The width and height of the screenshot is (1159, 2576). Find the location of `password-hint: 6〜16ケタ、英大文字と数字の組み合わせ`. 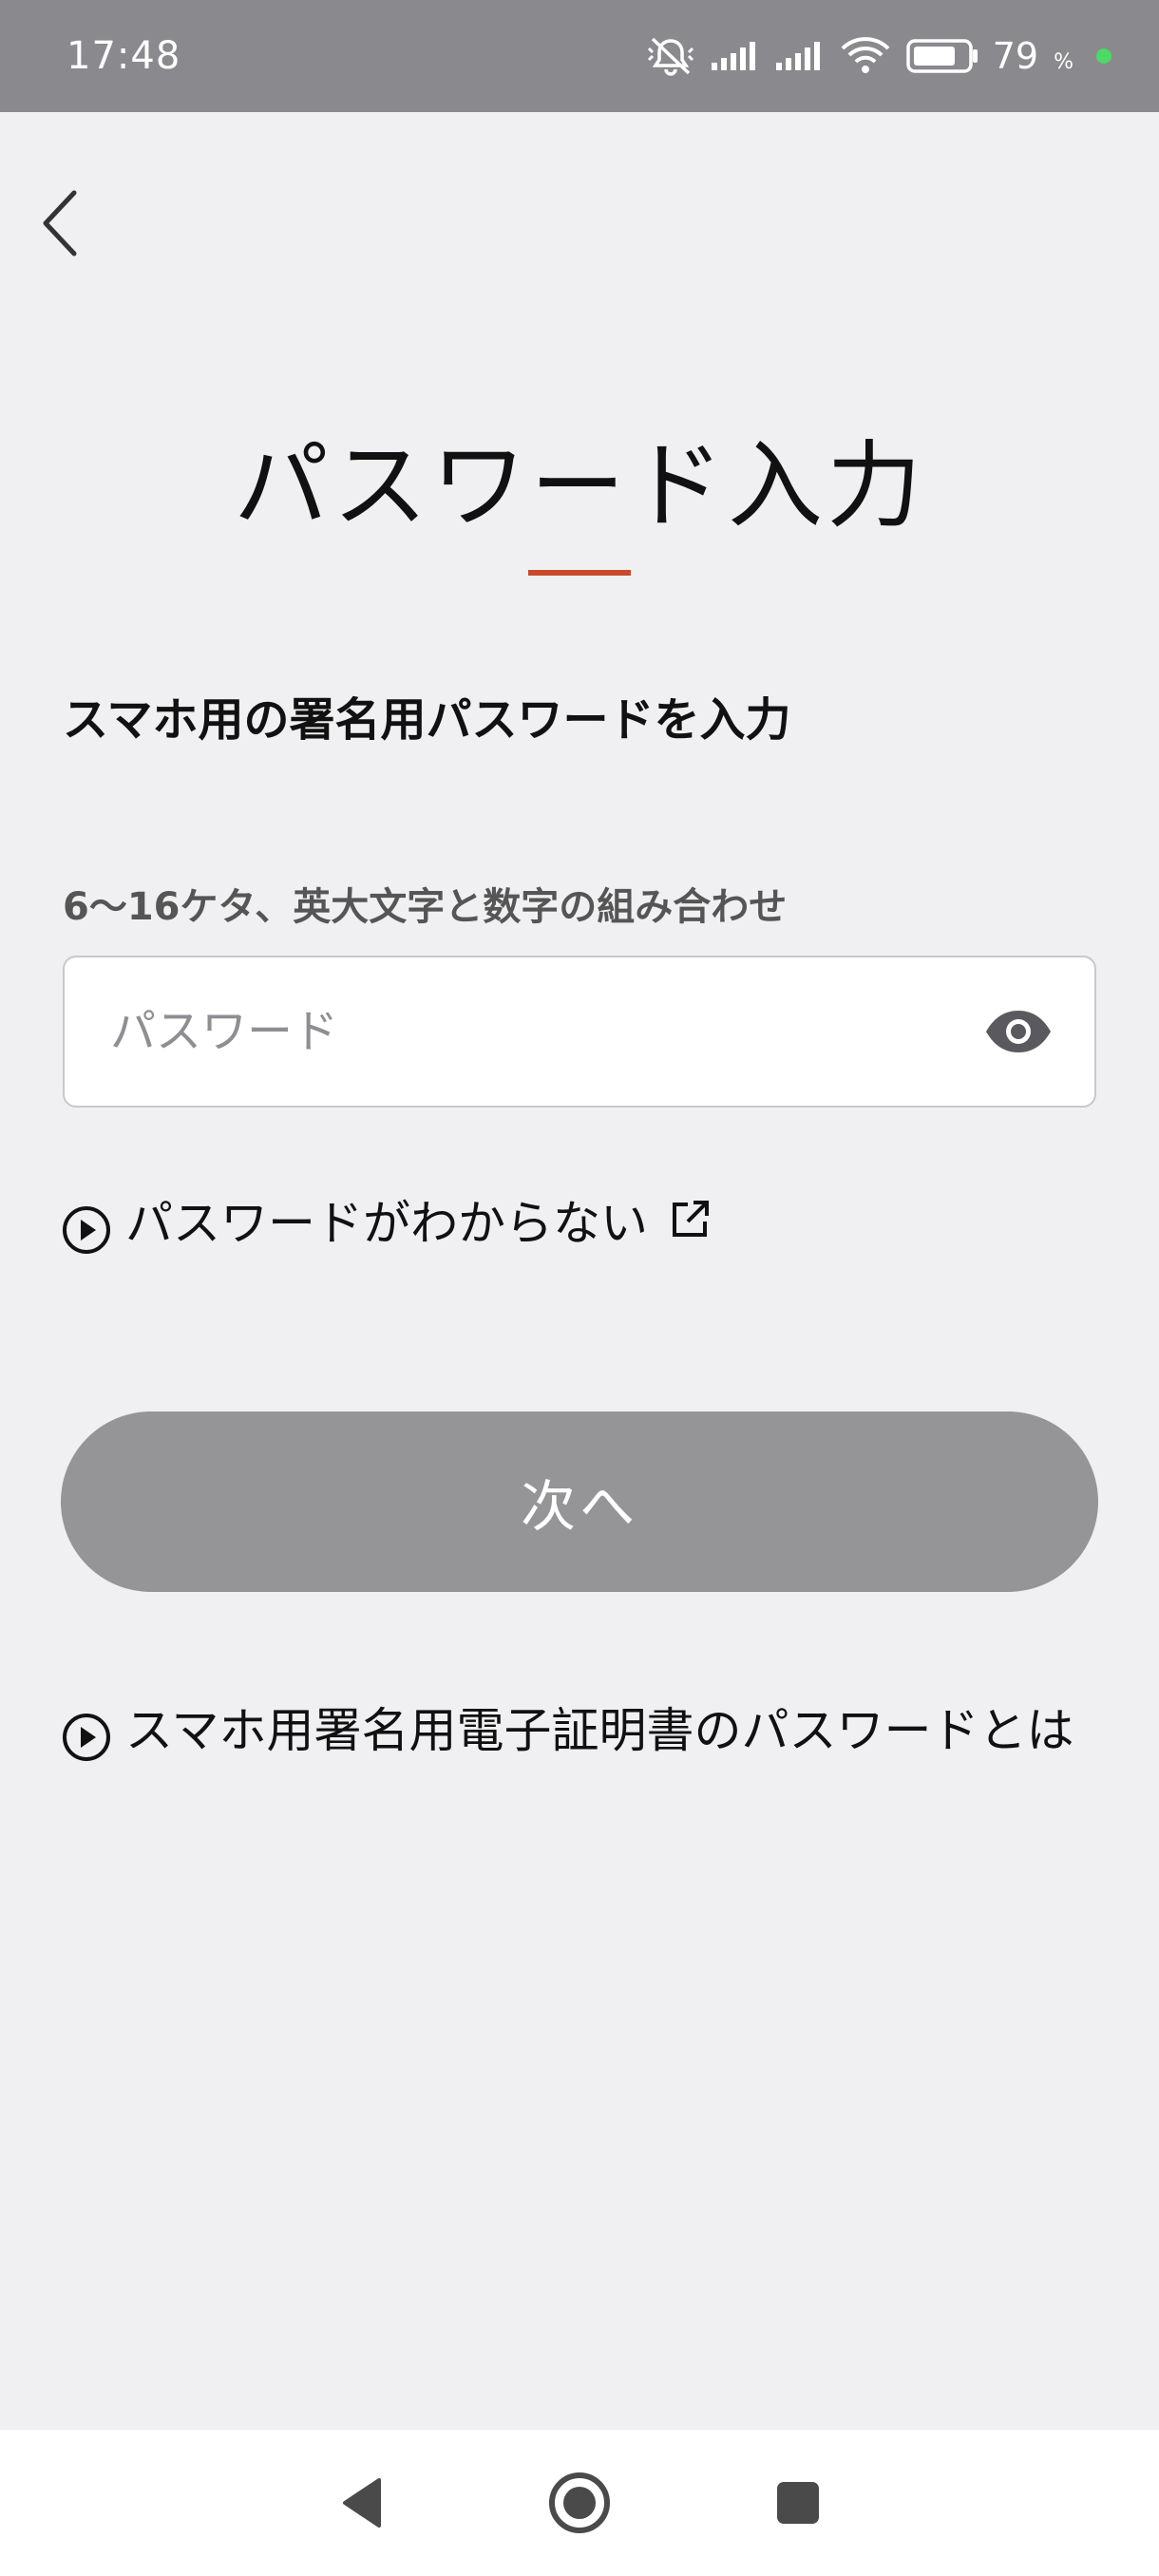

password-hint: 6〜16ケタ、英大文字と数字の組み合わせ is located at coordinates (425, 907).